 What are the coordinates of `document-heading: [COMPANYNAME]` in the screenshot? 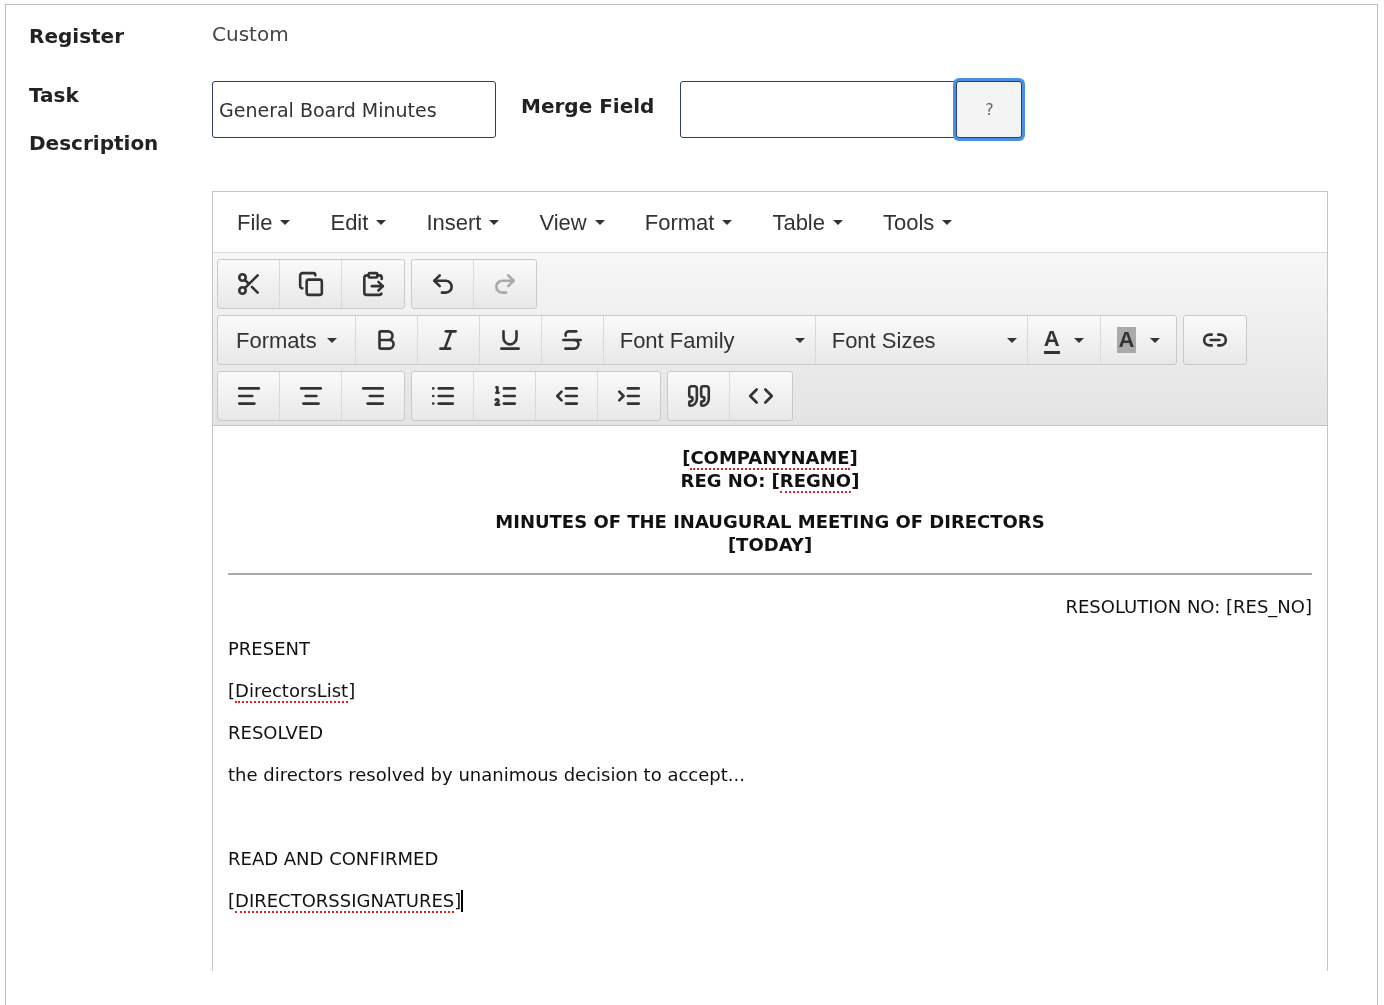 It's located at (770, 457).